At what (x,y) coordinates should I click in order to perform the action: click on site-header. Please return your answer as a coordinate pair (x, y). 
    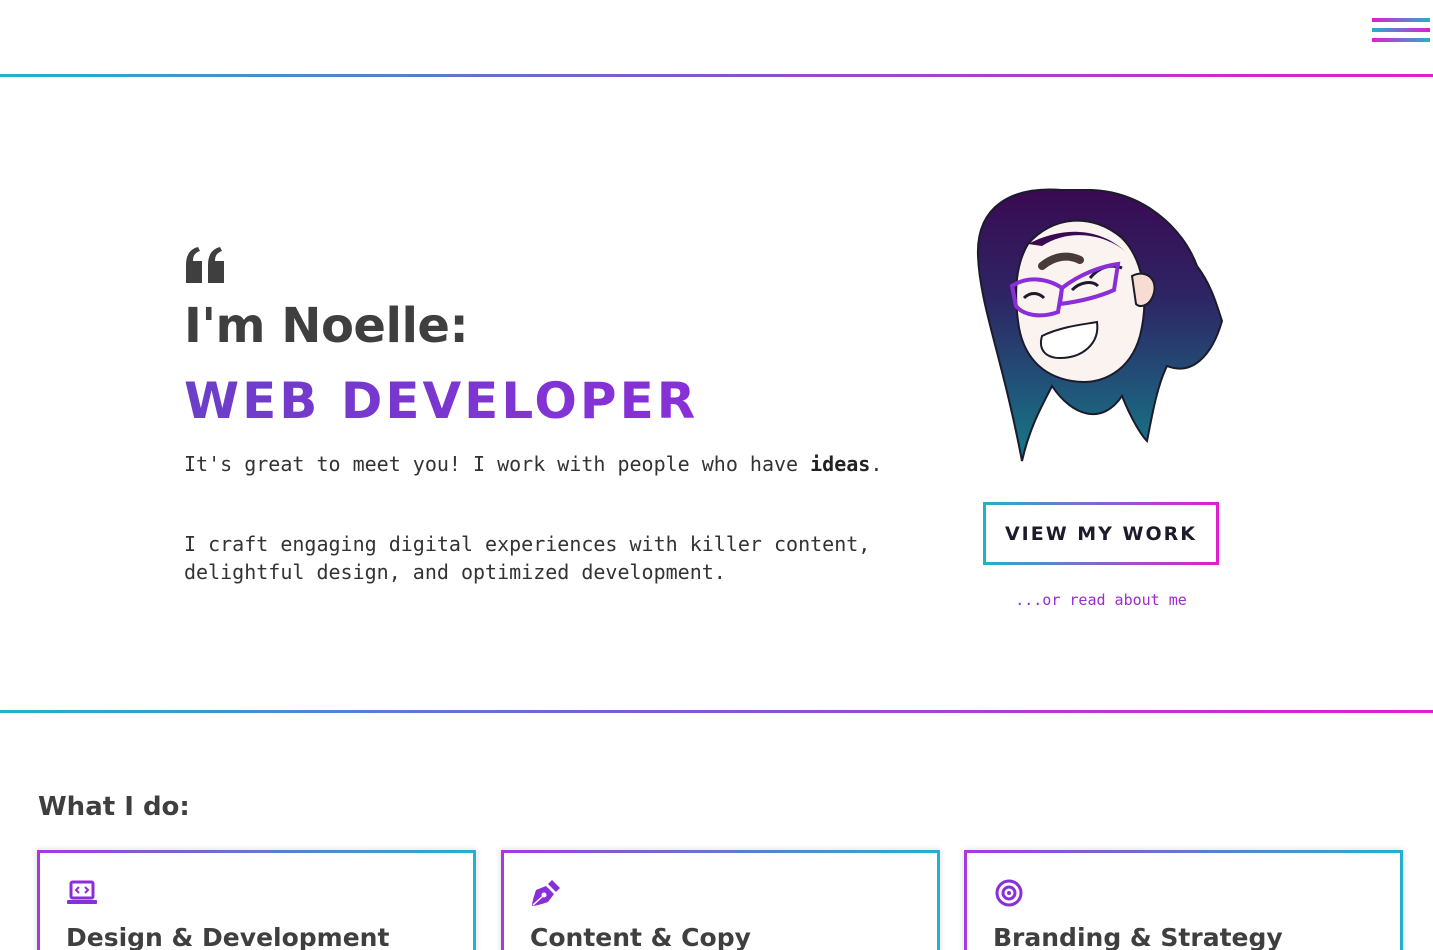
    Looking at the image, I should click on (716, 37).